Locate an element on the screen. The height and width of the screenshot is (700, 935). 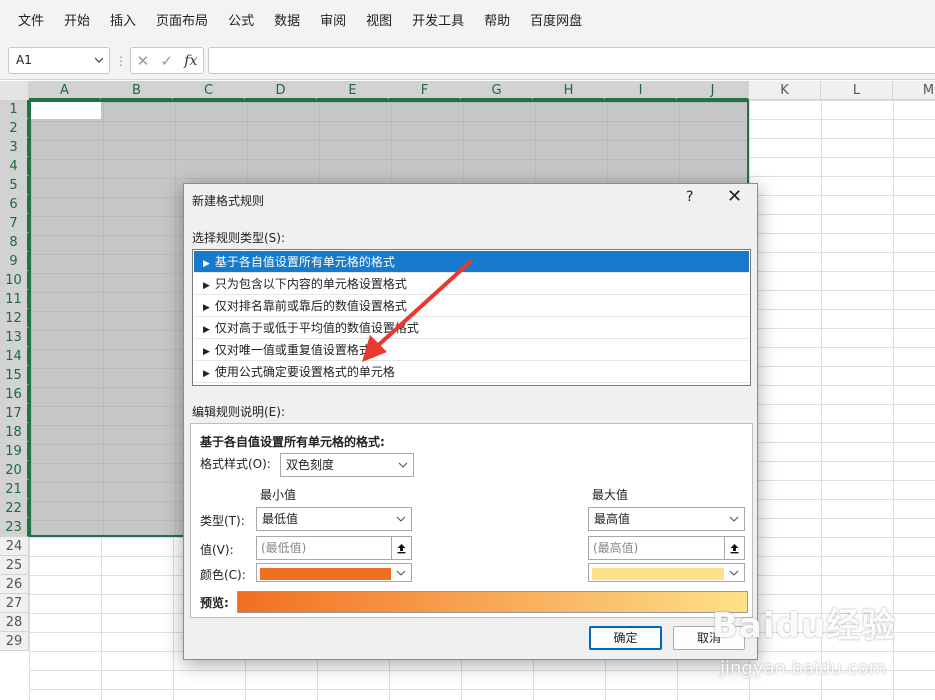
close-button: ✕ is located at coordinates (734, 197).